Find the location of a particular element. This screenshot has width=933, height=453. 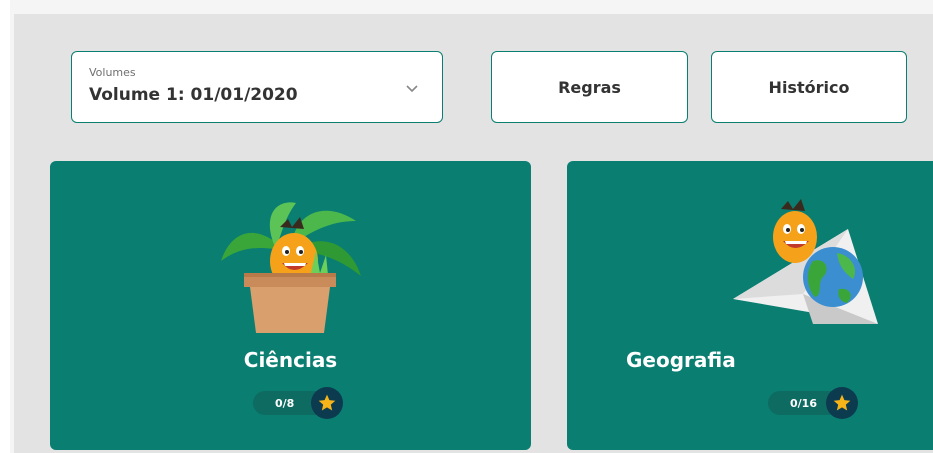

volume-select-value: Volume 1: 01/01/2020 is located at coordinates (193, 95).